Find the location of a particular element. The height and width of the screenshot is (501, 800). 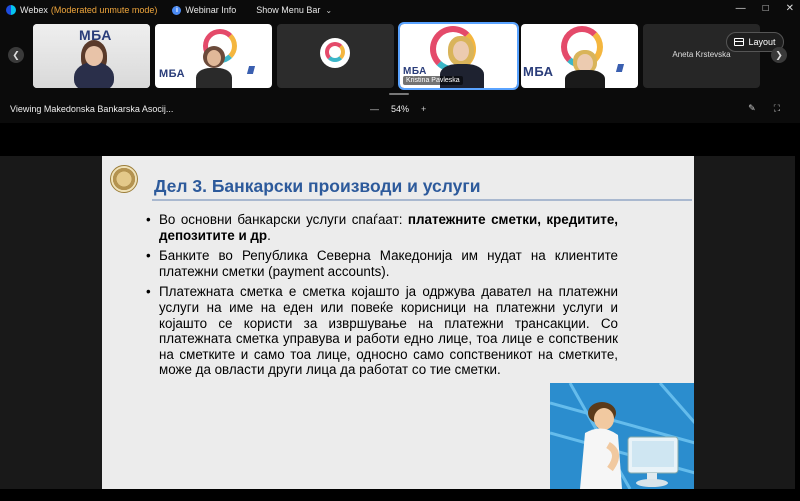

show-menu-bar-label: Show Menu Bar is located at coordinates (288, 10).